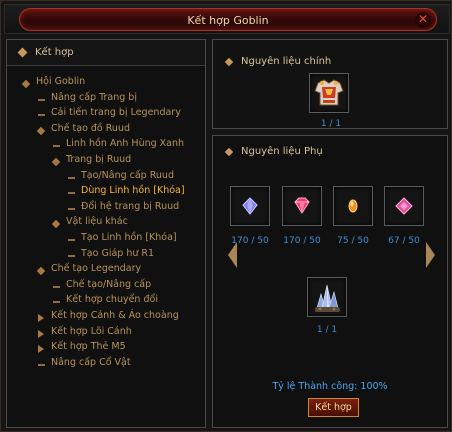 The width and height of the screenshot is (452, 432). I want to click on tree-item: Kết hợp chuyển đổi, so click(128, 301).